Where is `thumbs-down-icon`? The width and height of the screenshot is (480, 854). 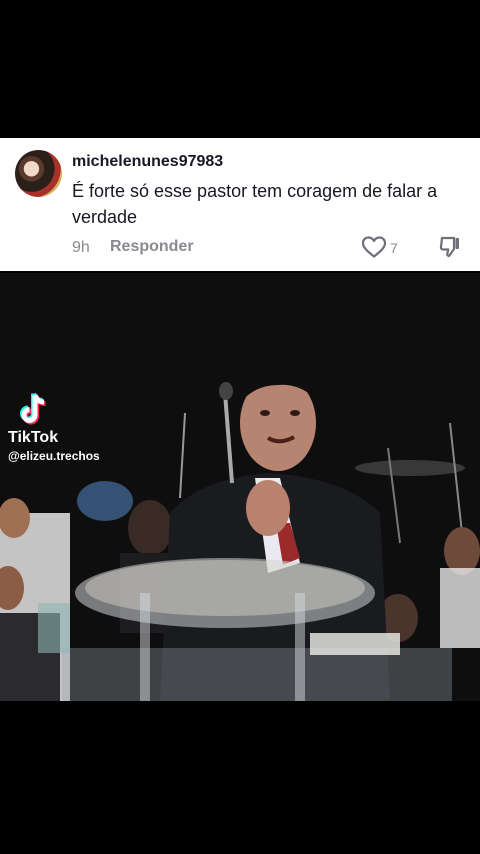
thumbs-down-icon is located at coordinates (450, 247).